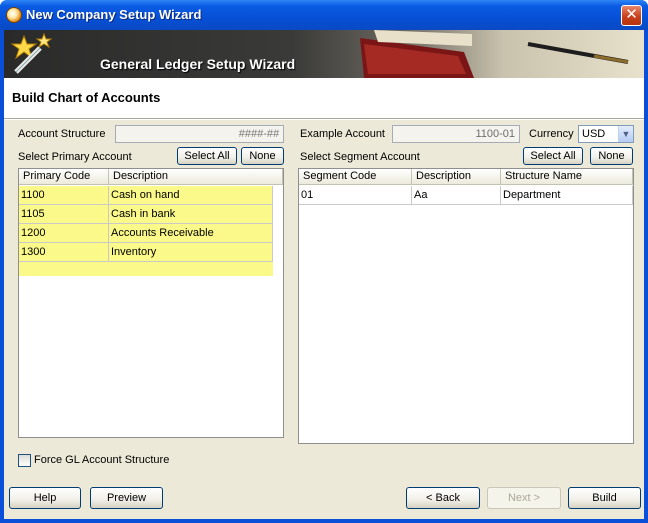 This screenshot has height=523, width=648. What do you see at coordinates (86, 97) in the screenshot?
I see `page-title: Build Chart of Accounts` at bounding box center [86, 97].